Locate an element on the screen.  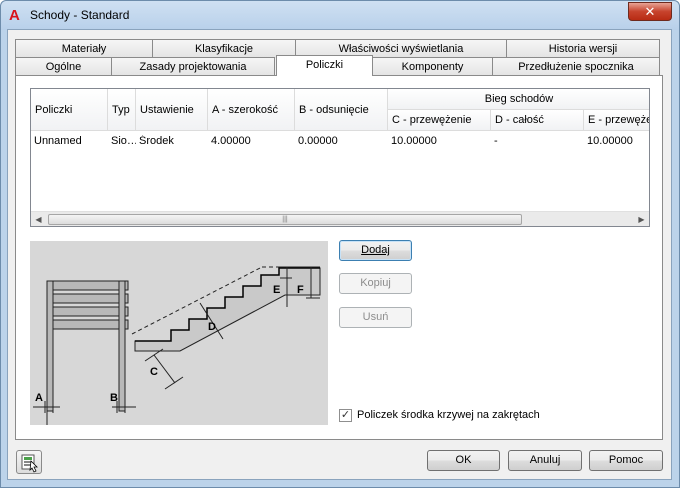
ok-button-label: OK is located at coordinates (463, 460).